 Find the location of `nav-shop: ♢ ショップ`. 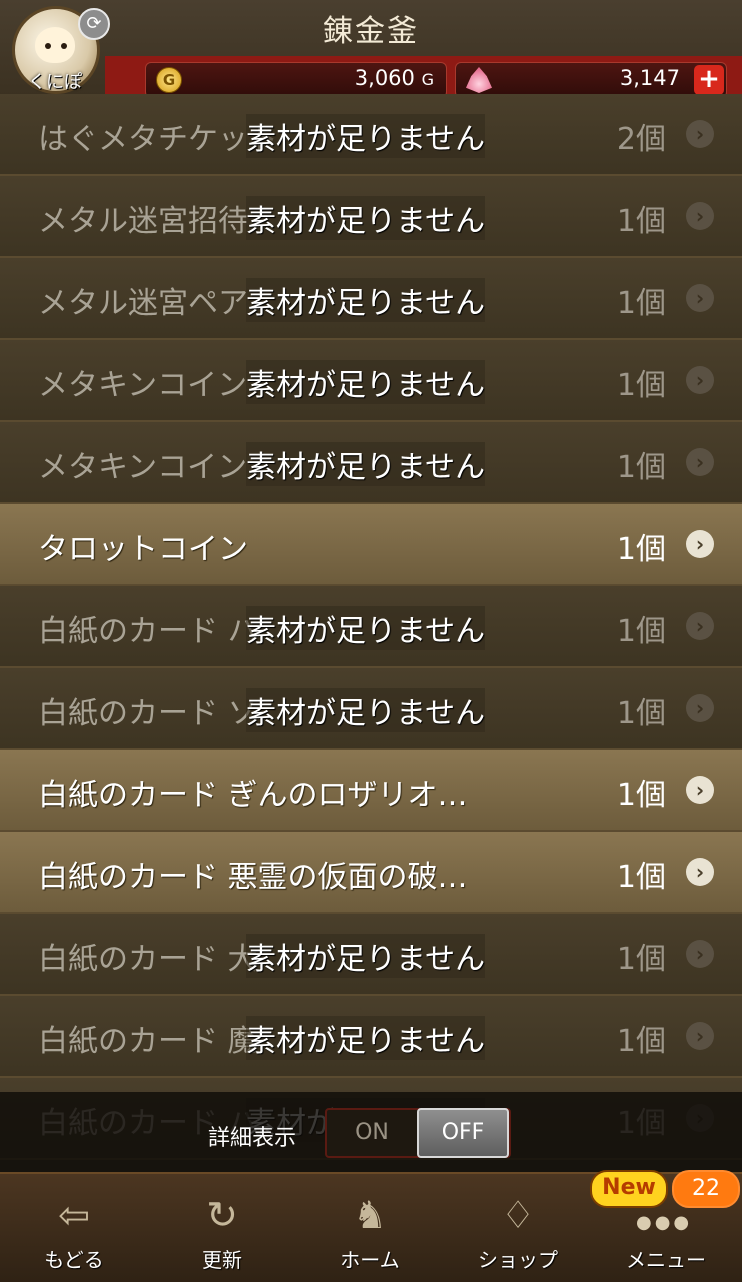

nav-shop: ♢ ショップ is located at coordinates (518, 1228).